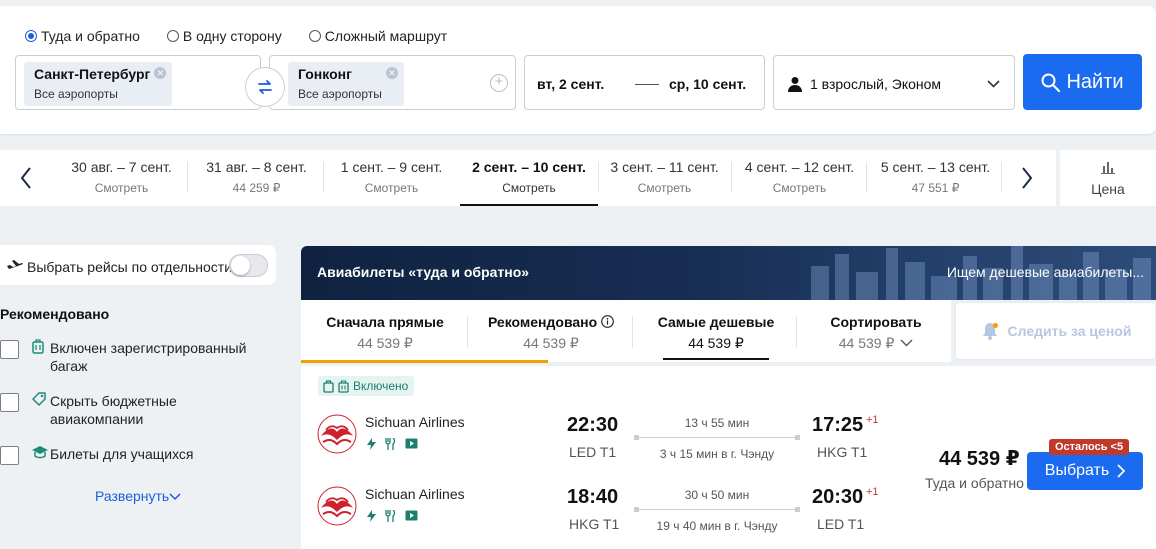 The height and width of the screenshot is (549, 1156). What do you see at coordinates (115, 410) in the screenshot?
I see `filter-hide-budget: Скрыть бюджетные авиакомпании` at bounding box center [115, 410].